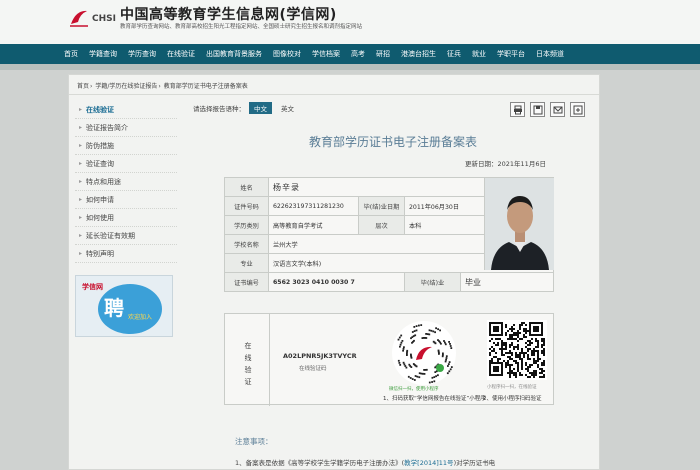  I want to click on language-option-zh: 中文, so click(260, 108).